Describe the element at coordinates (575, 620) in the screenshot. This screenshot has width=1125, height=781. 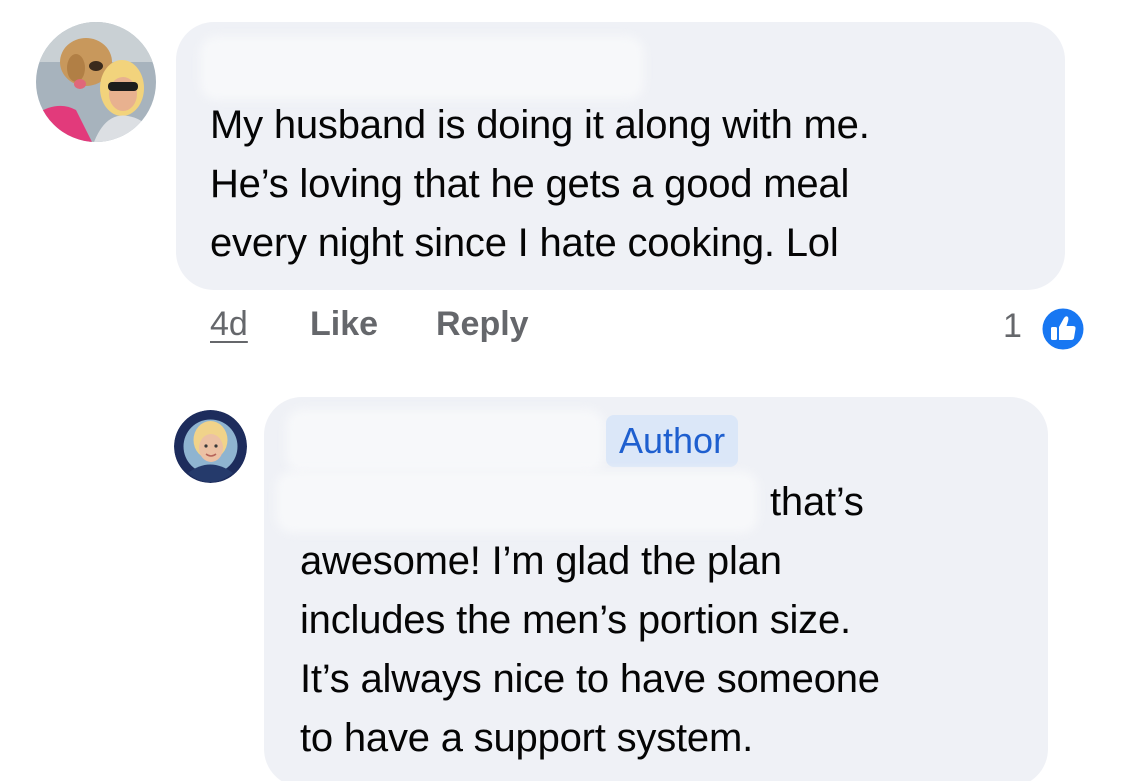
I see `comment-line: includes the men’s portion size.` at that location.